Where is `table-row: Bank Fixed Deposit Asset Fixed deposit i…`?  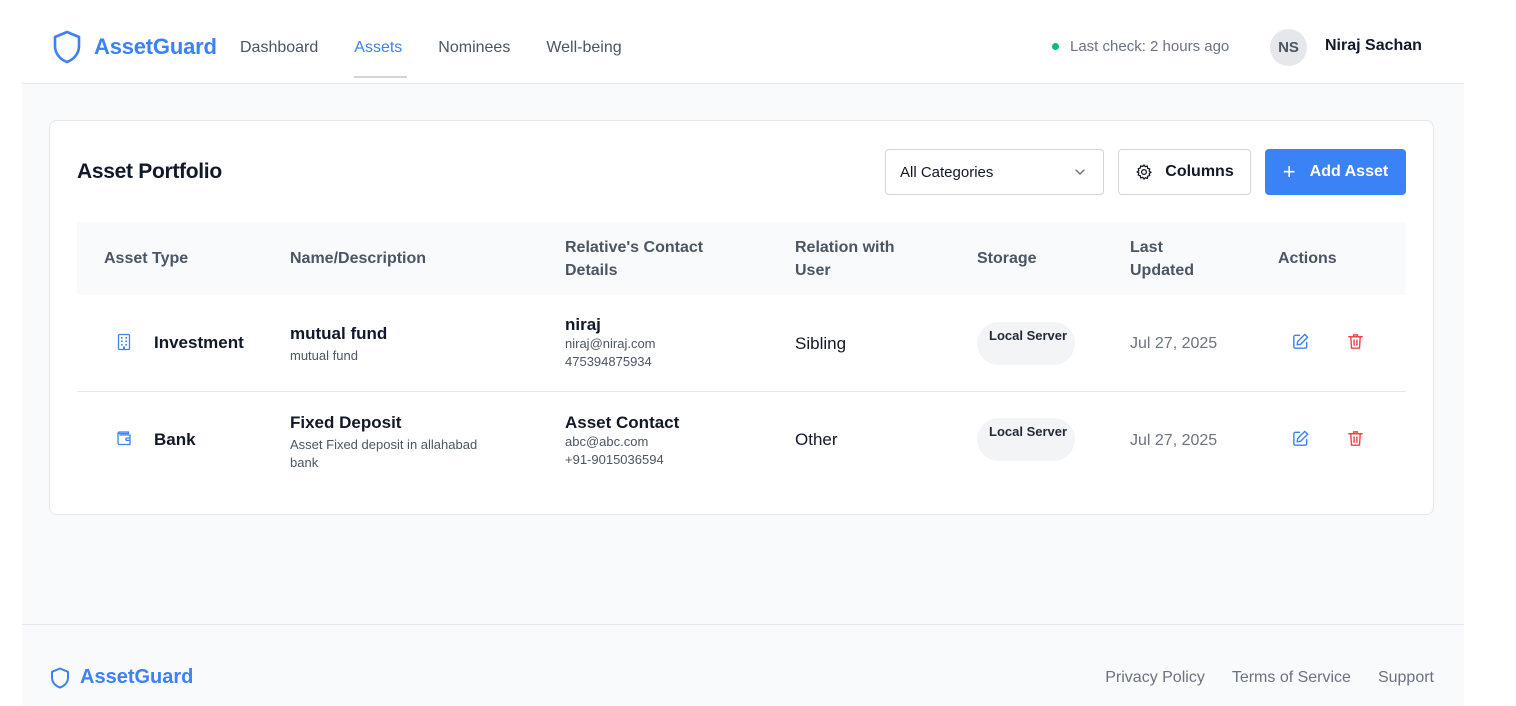 table-row: Bank Fixed Deposit Asset Fixed deposit i… is located at coordinates (741, 440).